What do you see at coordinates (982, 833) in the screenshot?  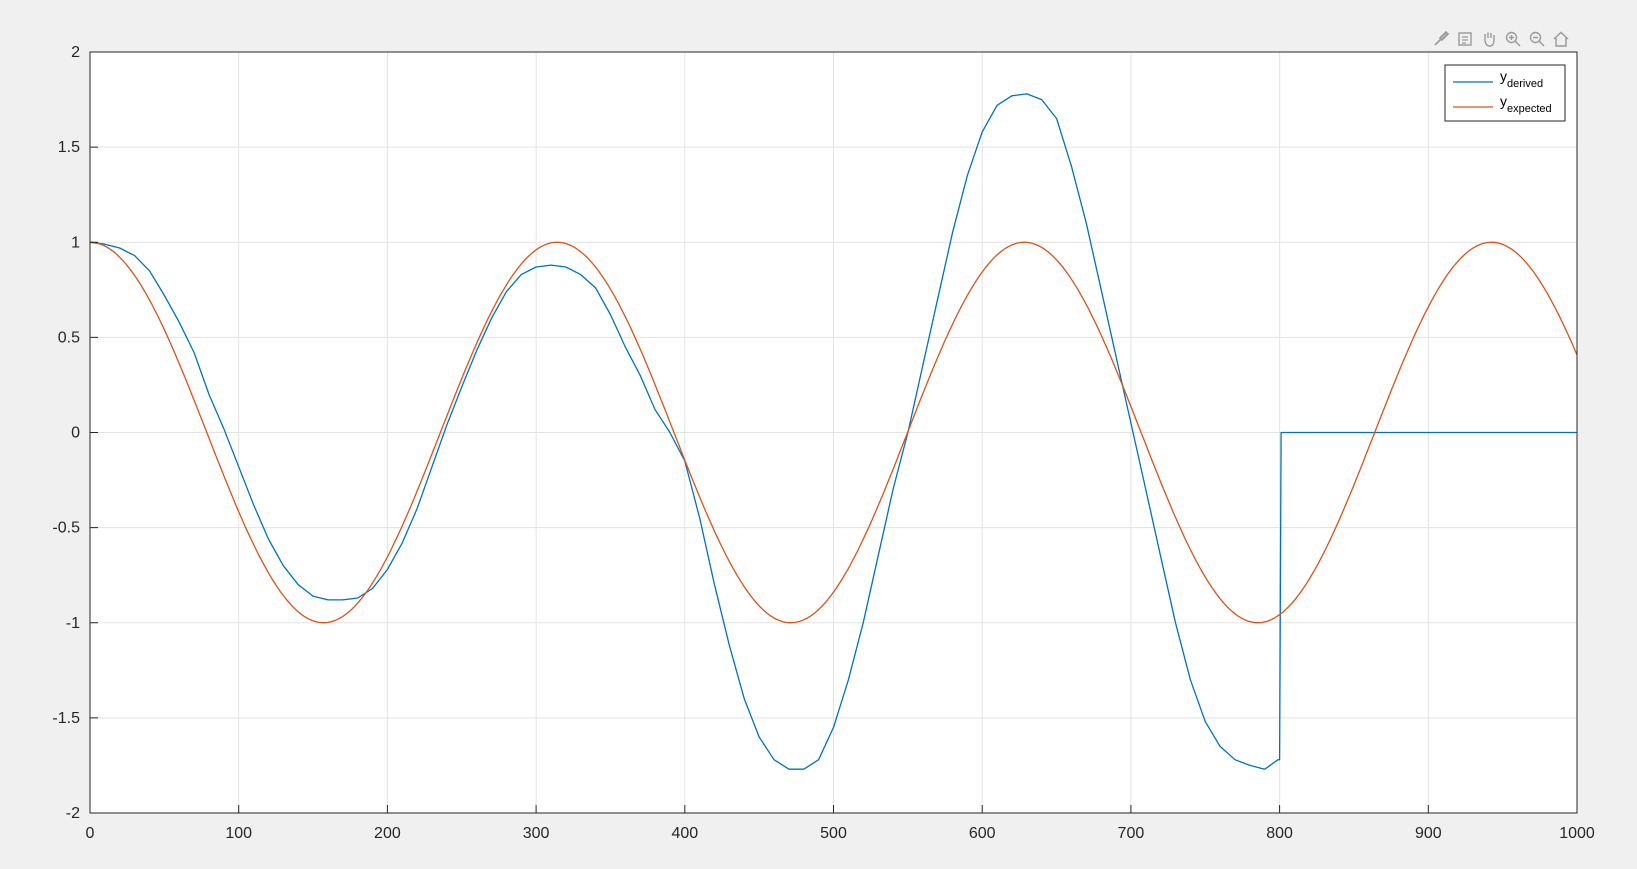 I see `x-tick-label: 600` at bounding box center [982, 833].